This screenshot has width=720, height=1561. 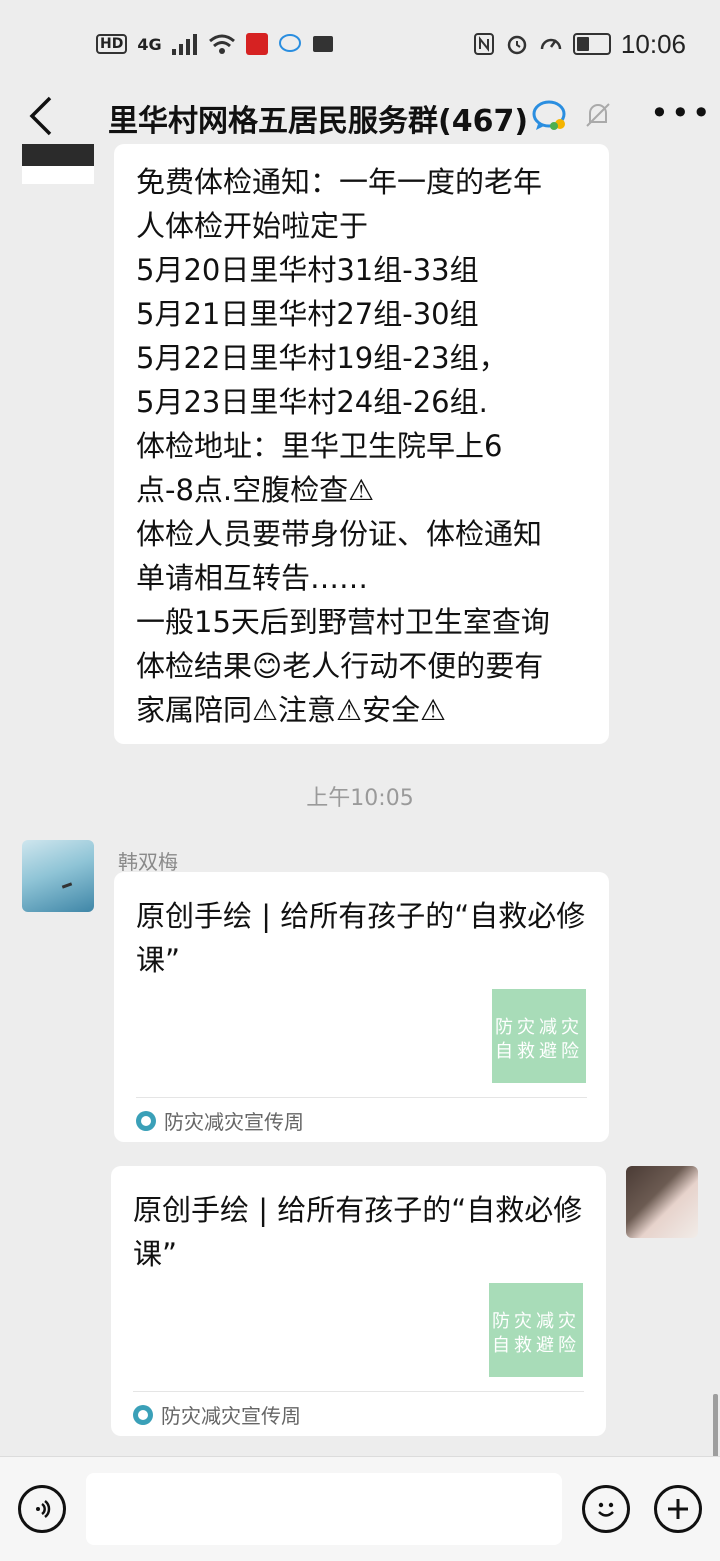 What do you see at coordinates (324, 1509) in the screenshot?
I see `message-input` at bounding box center [324, 1509].